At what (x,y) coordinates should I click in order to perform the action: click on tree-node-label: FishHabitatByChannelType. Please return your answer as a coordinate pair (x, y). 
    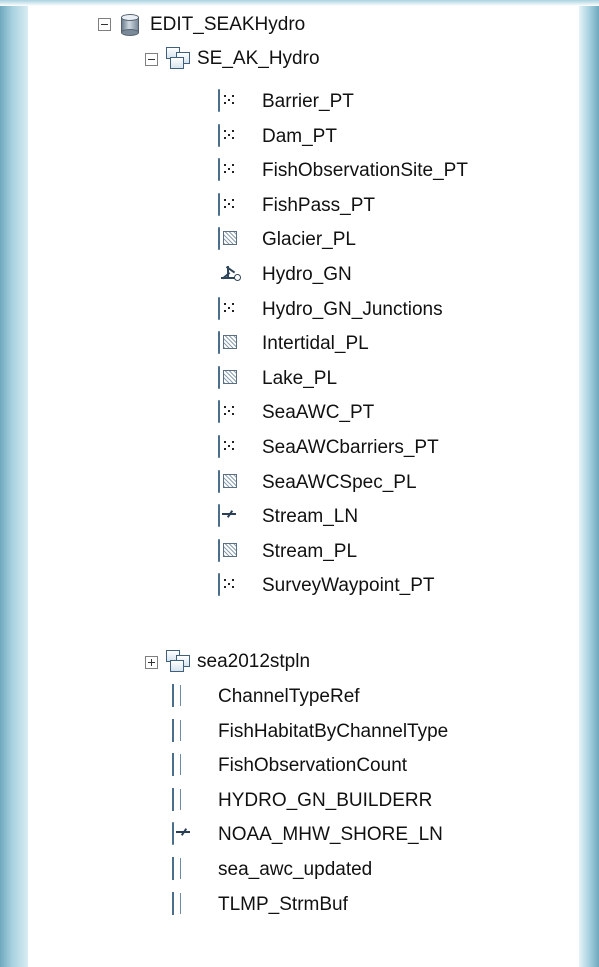
    Looking at the image, I should click on (333, 731).